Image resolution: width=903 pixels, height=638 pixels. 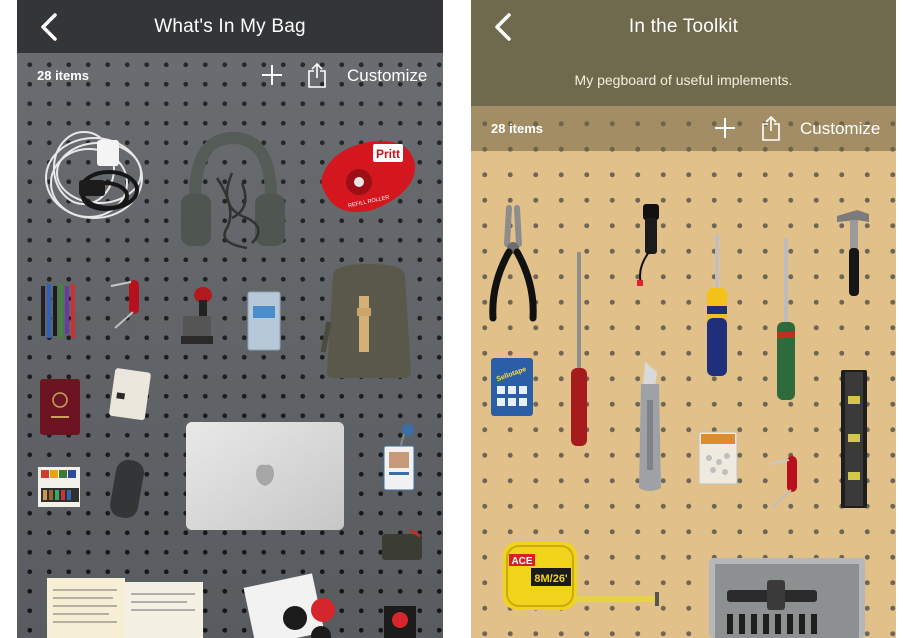 I want to click on laptop-item, so click(x=265, y=476).